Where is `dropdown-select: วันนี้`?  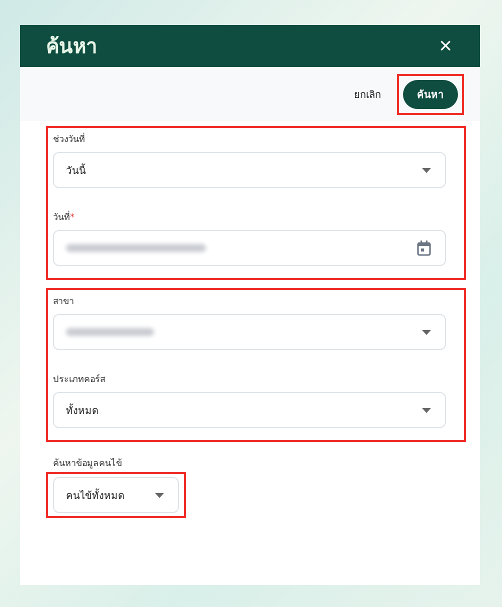
dropdown-select: วันนี้ is located at coordinates (249, 170).